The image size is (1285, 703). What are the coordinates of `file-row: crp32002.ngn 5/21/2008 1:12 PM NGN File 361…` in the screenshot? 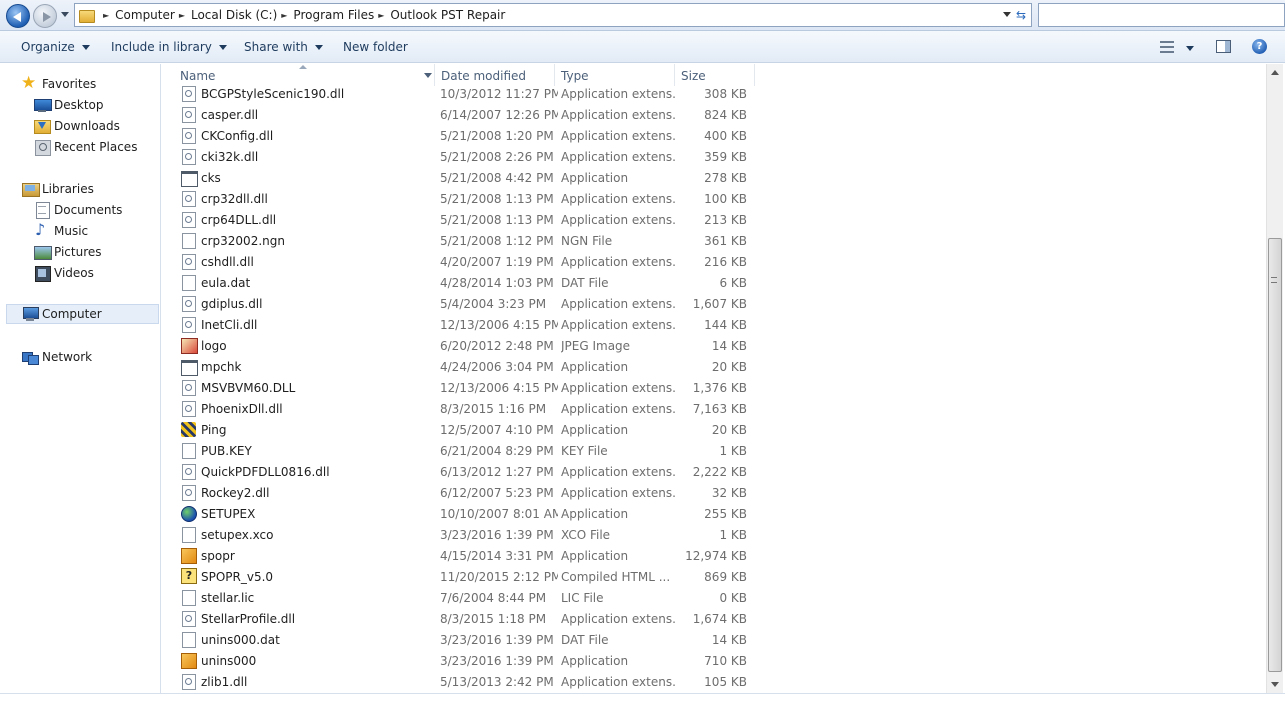 It's located at (462, 240).